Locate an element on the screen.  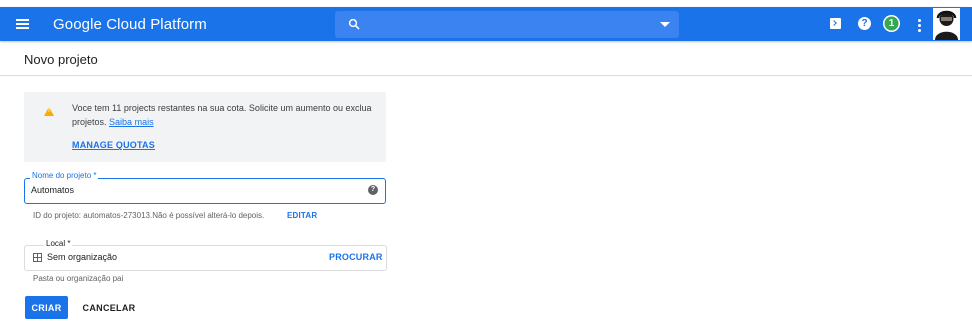
project-name-label: Nome do projeto * is located at coordinates (64, 175).